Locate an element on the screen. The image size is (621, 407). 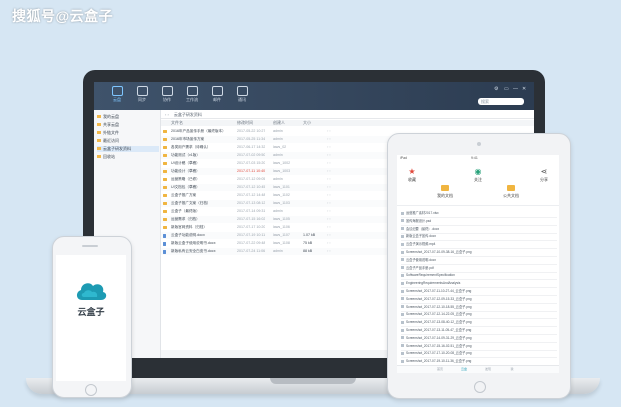
tablet-action-2: ⋖ 分享 is located at coordinates (544, 175).